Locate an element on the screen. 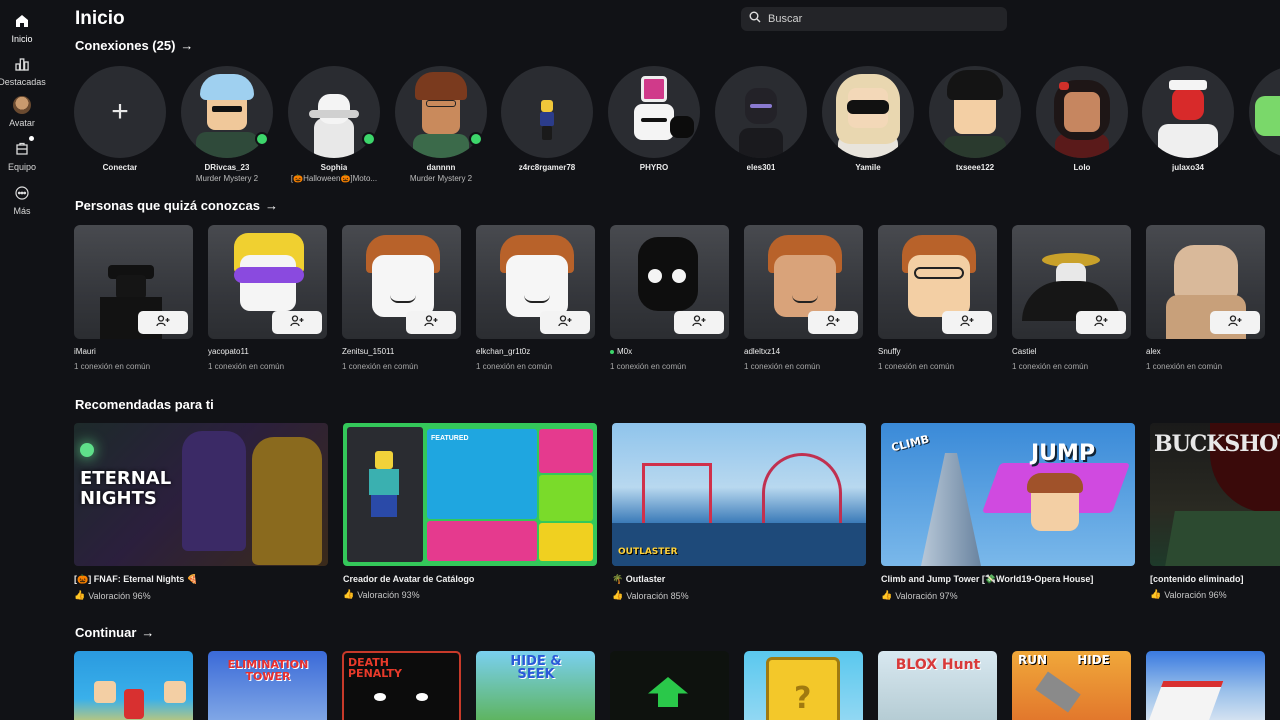 Image resolution: width=1280 pixels, height=720 pixels. tile-title: ELIMINATION TOWER is located at coordinates (268, 670).